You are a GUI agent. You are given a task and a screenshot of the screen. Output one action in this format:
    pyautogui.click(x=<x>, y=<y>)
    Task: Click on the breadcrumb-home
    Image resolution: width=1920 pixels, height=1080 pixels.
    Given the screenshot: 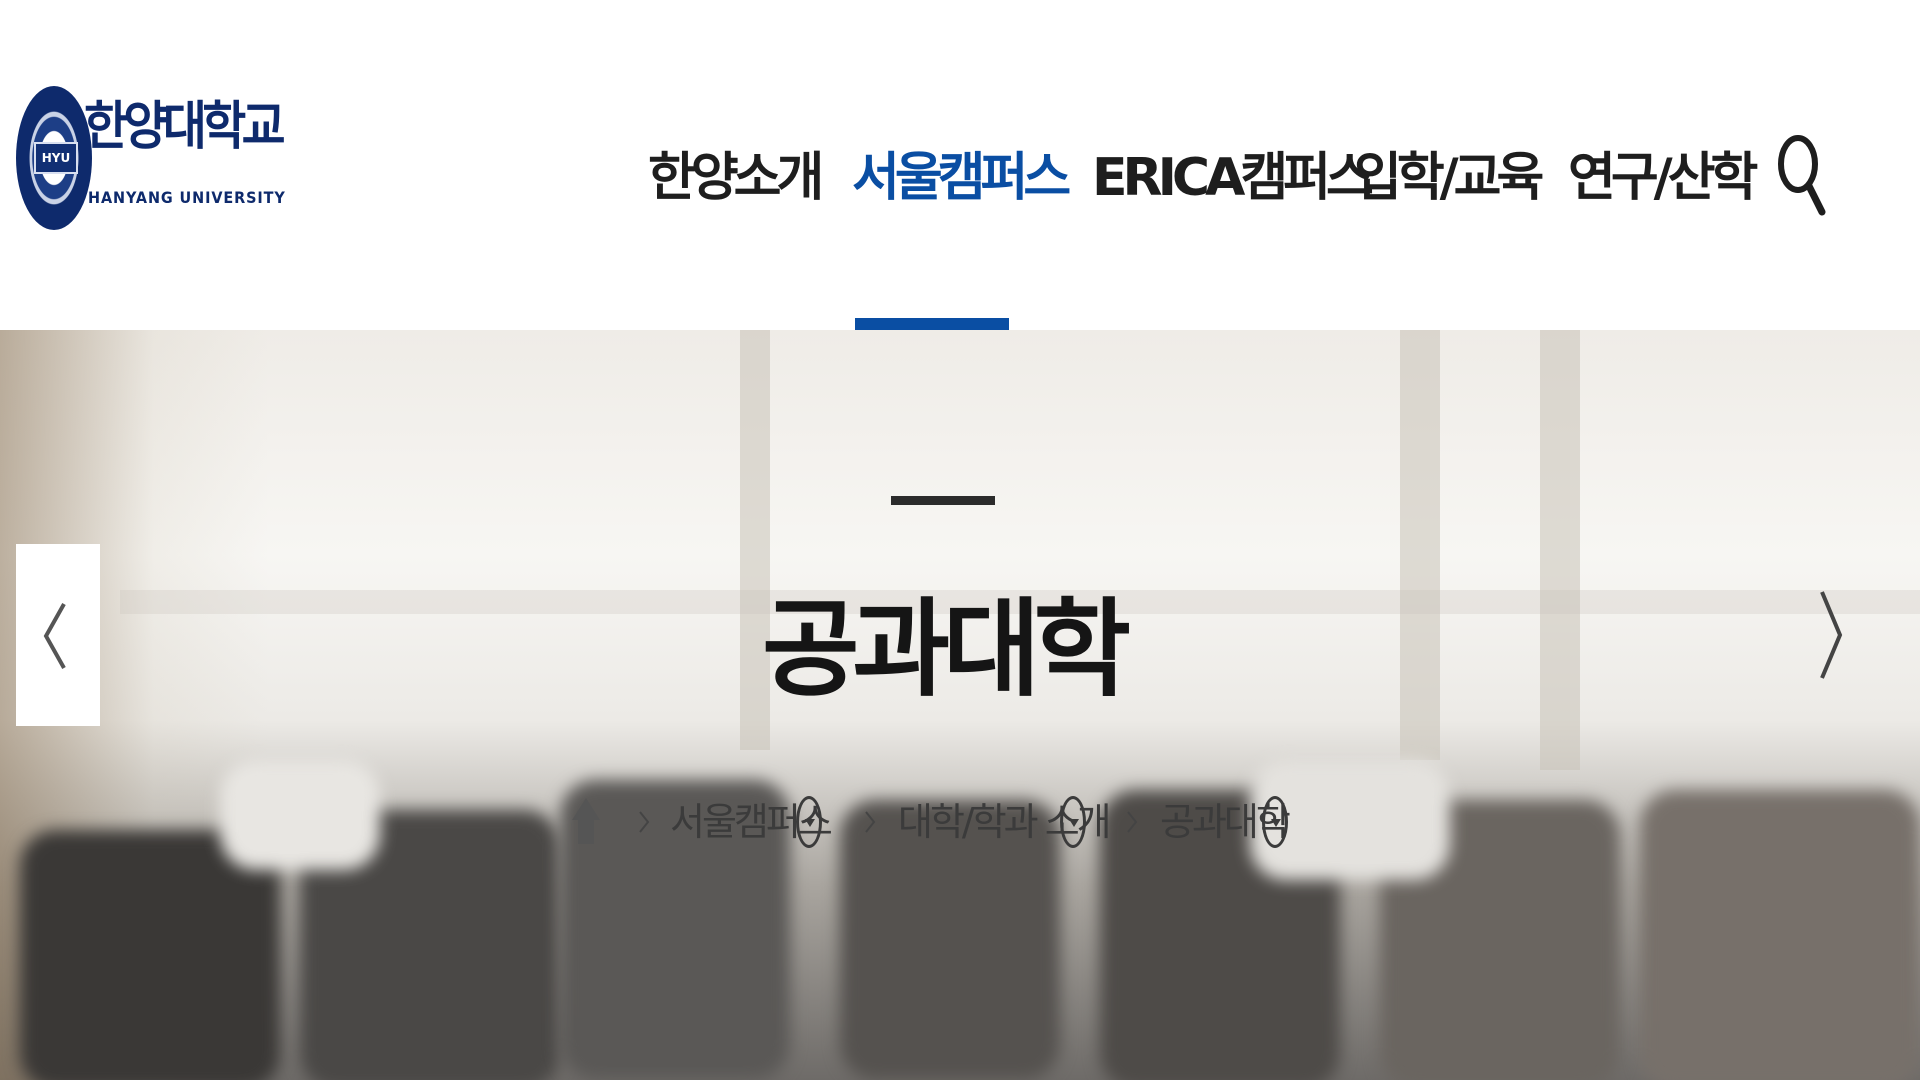 What is the action you would take?
    pyautogui.click(x=586, y=822)
    